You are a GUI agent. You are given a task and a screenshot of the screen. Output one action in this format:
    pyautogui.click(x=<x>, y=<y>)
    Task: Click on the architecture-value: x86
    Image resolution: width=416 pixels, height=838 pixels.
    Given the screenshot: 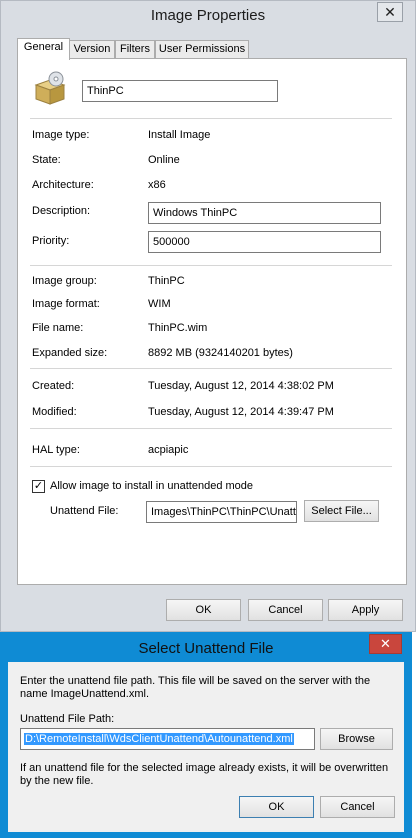 What is the action you would take?
    pyautogui.click(x=157, y=185)
    